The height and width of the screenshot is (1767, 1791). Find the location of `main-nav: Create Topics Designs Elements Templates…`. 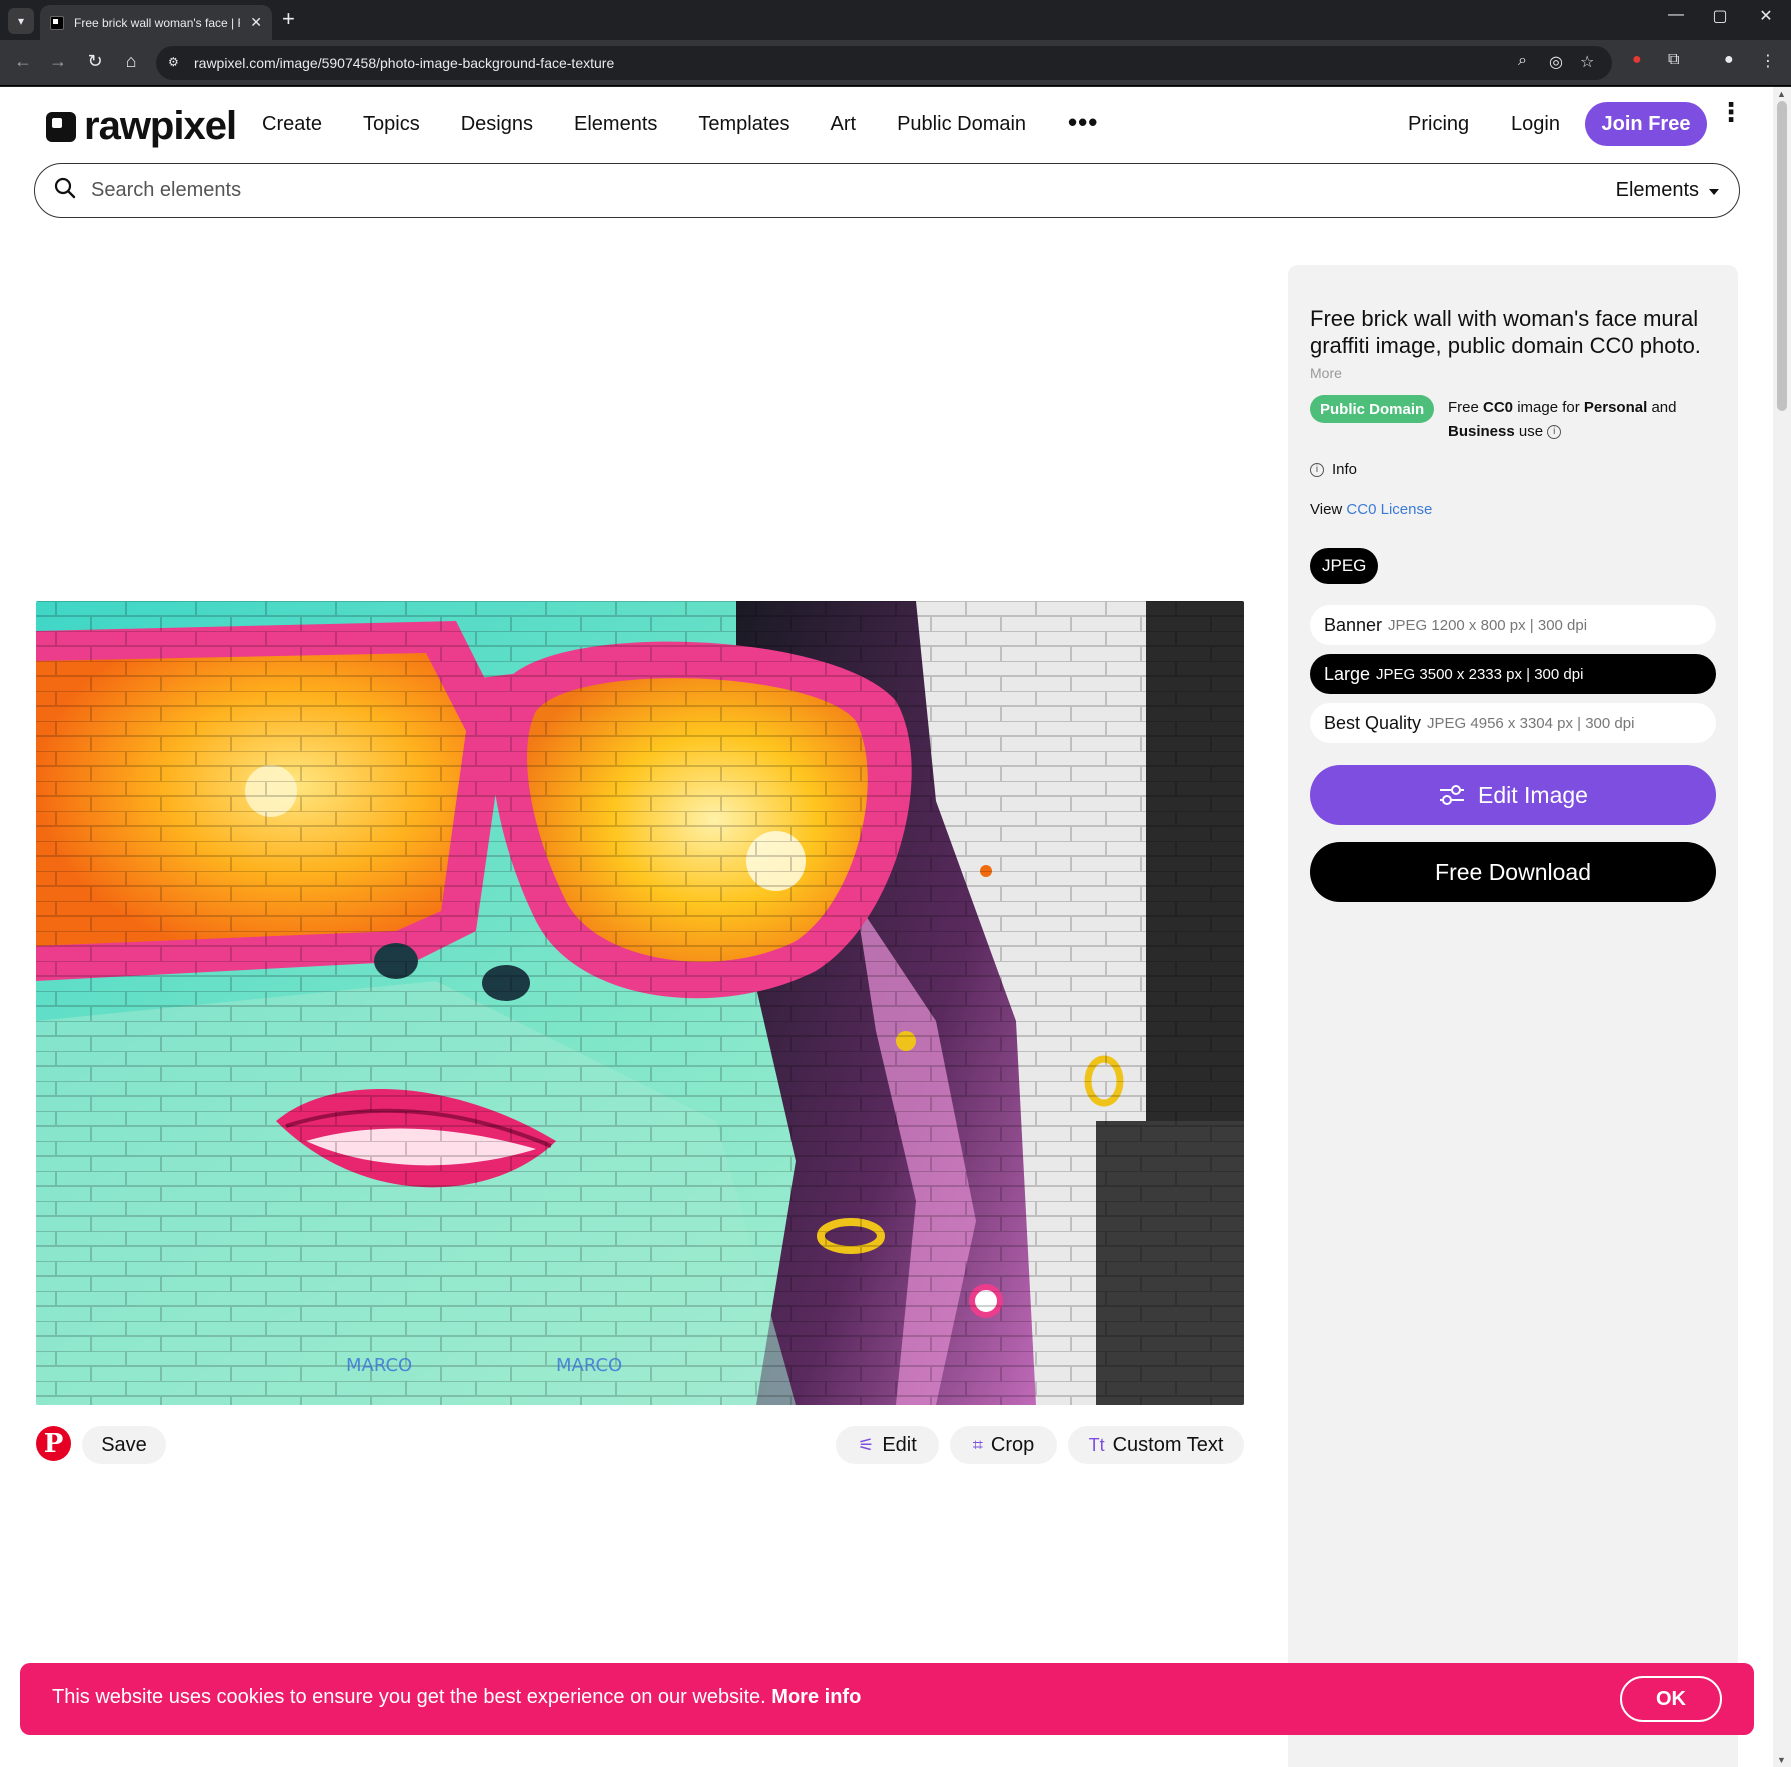

main-nav: Create Topics Designs Elements Templates… is located at coordinates (644, 124).